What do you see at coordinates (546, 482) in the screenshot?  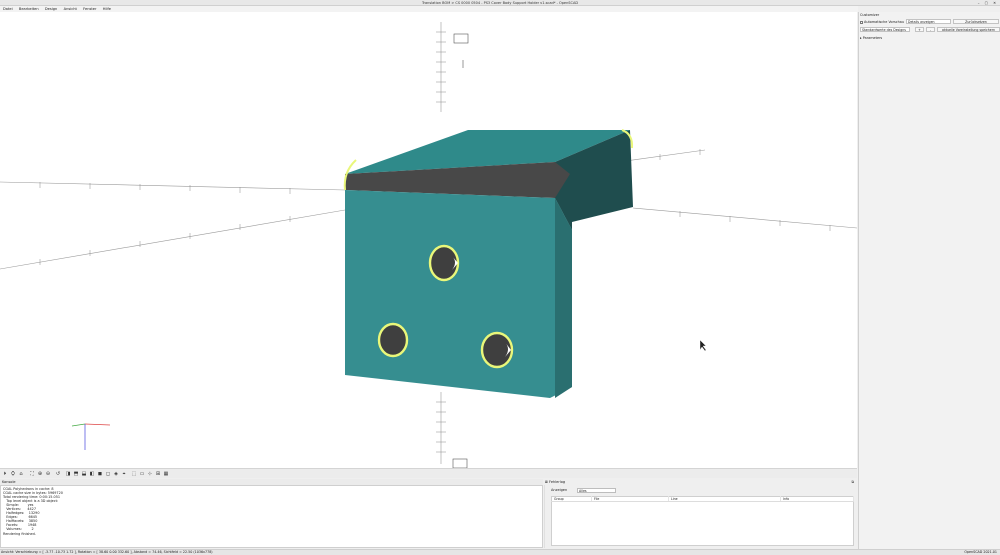 I see `close-icon: ⊠` at bounding box center [546, 482].